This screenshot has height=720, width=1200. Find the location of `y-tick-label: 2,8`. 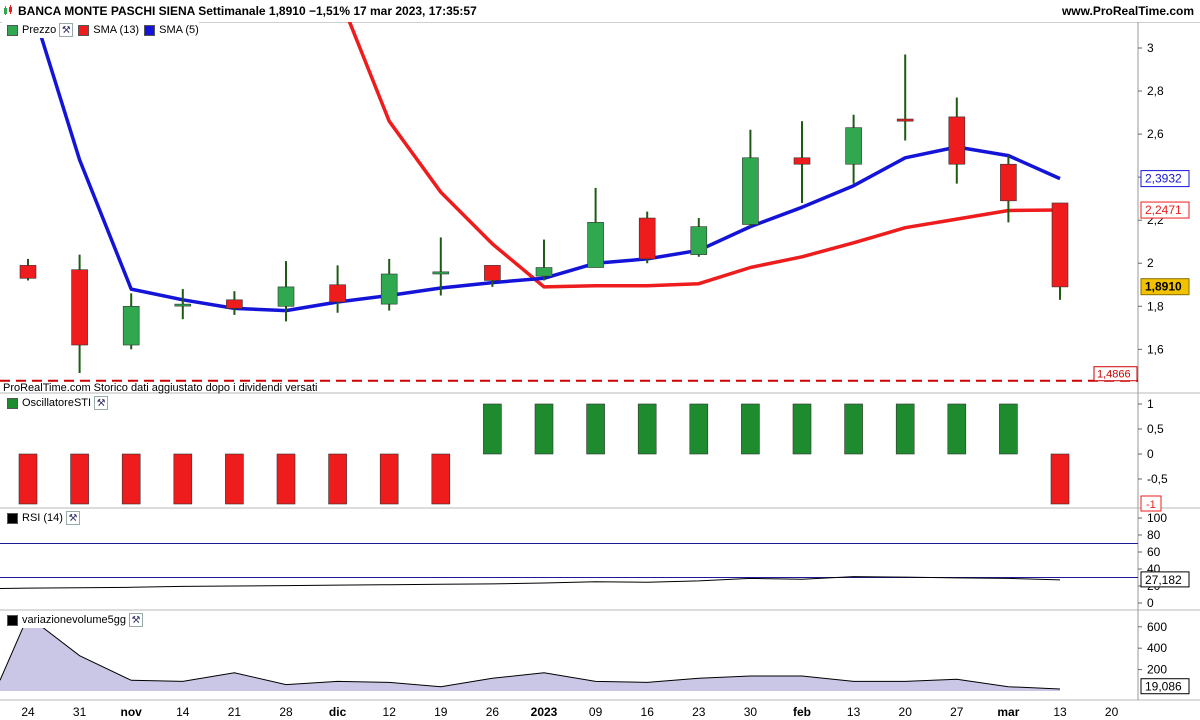

y-tick-label: 2,8 is located at coordinates (1155, 91).